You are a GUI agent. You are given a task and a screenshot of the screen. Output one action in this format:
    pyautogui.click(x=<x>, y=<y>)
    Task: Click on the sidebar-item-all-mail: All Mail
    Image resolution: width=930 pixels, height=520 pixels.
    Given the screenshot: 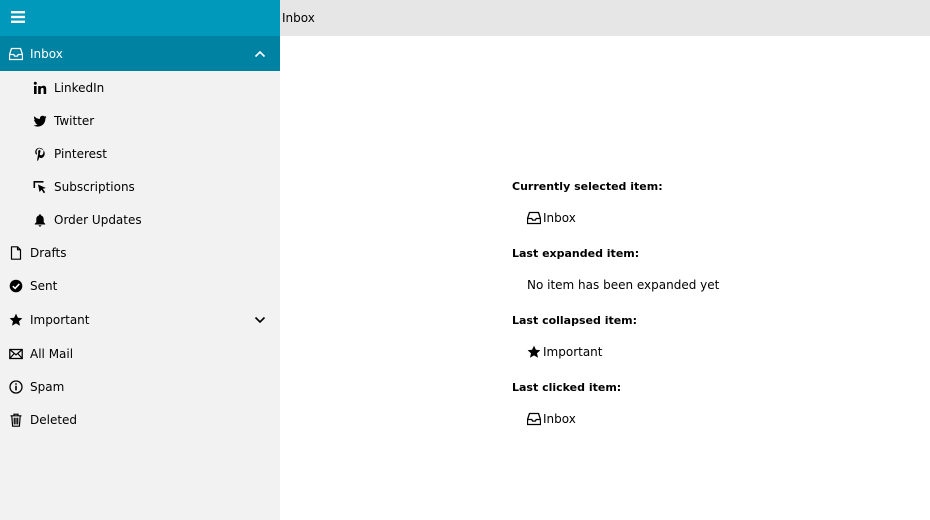 What is the action you would take?
    pyautogui.click(x=140, y=353)
    